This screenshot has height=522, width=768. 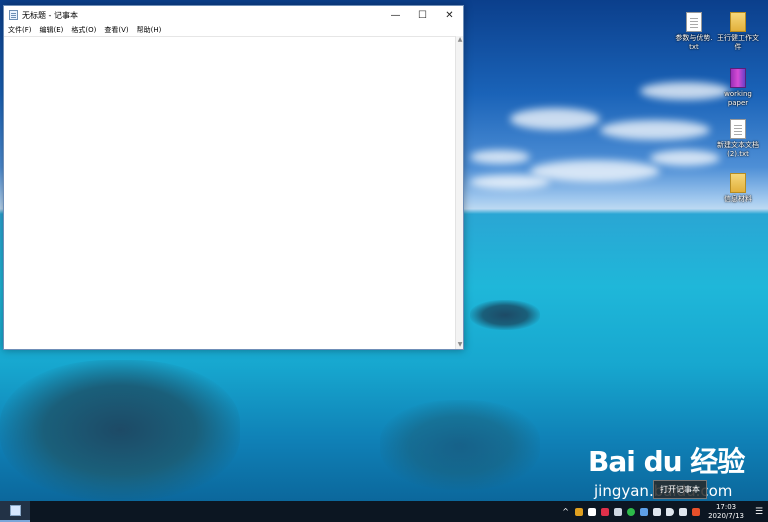 What do you see at coordinates (50, 15) in the screenshot?
I see `window-title: 无标题 - 记事本` at bounding box center [50, 15].